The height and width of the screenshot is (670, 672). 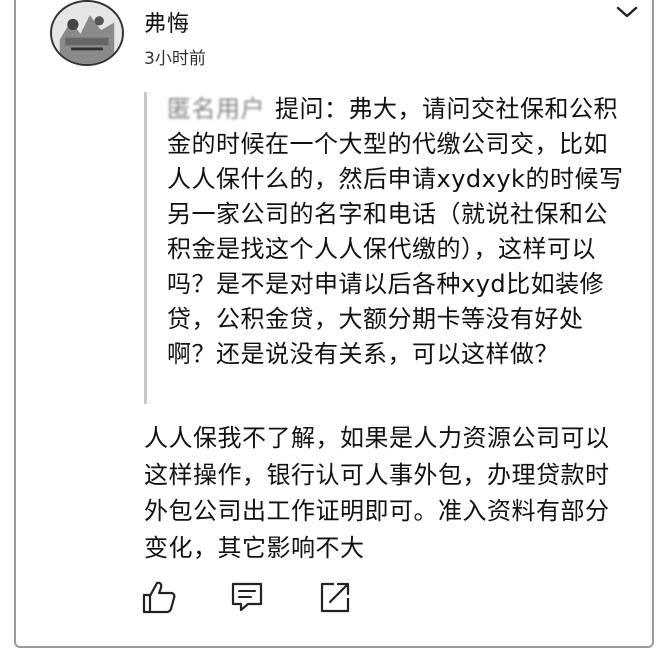 What do you see at coordinates (167, 22) in the screenshot?
I see `author-name: 弗悔` at bounding box center [167, 22].